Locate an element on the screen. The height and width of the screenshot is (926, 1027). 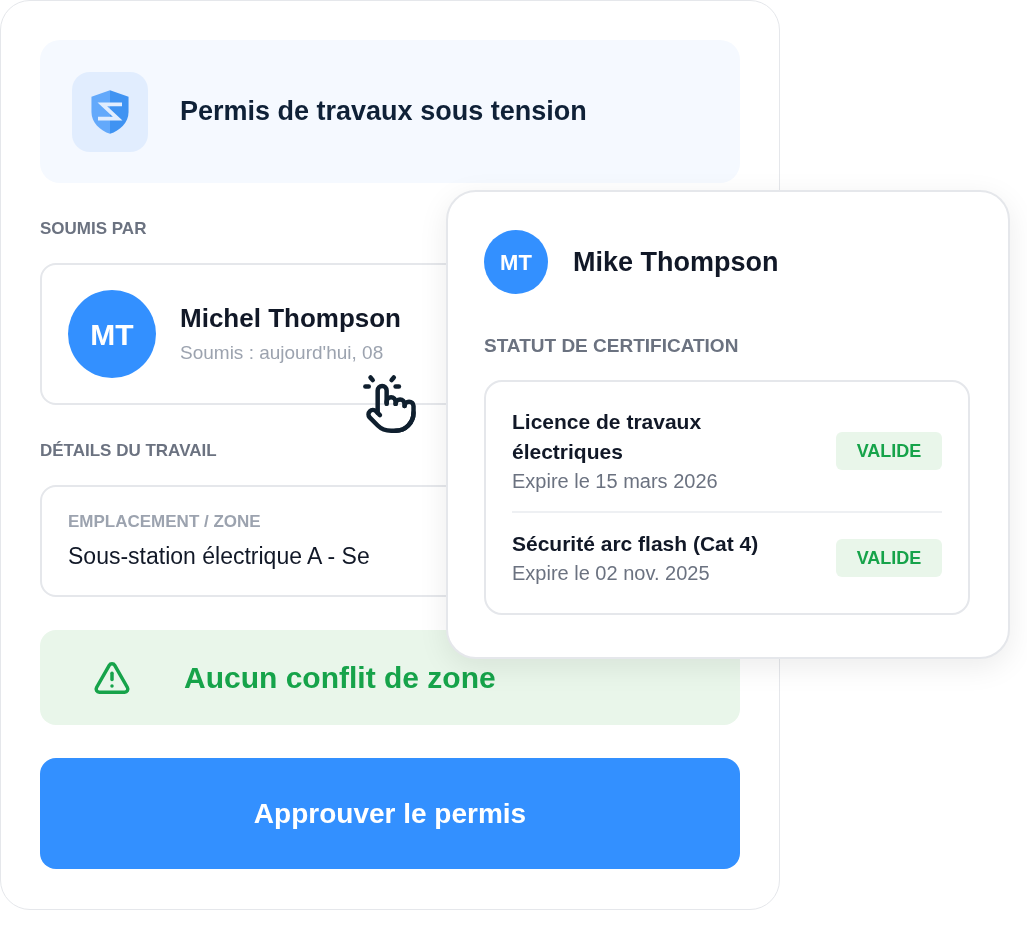
section-label: SOUMIS PAR is located at coordinates (93, 229).